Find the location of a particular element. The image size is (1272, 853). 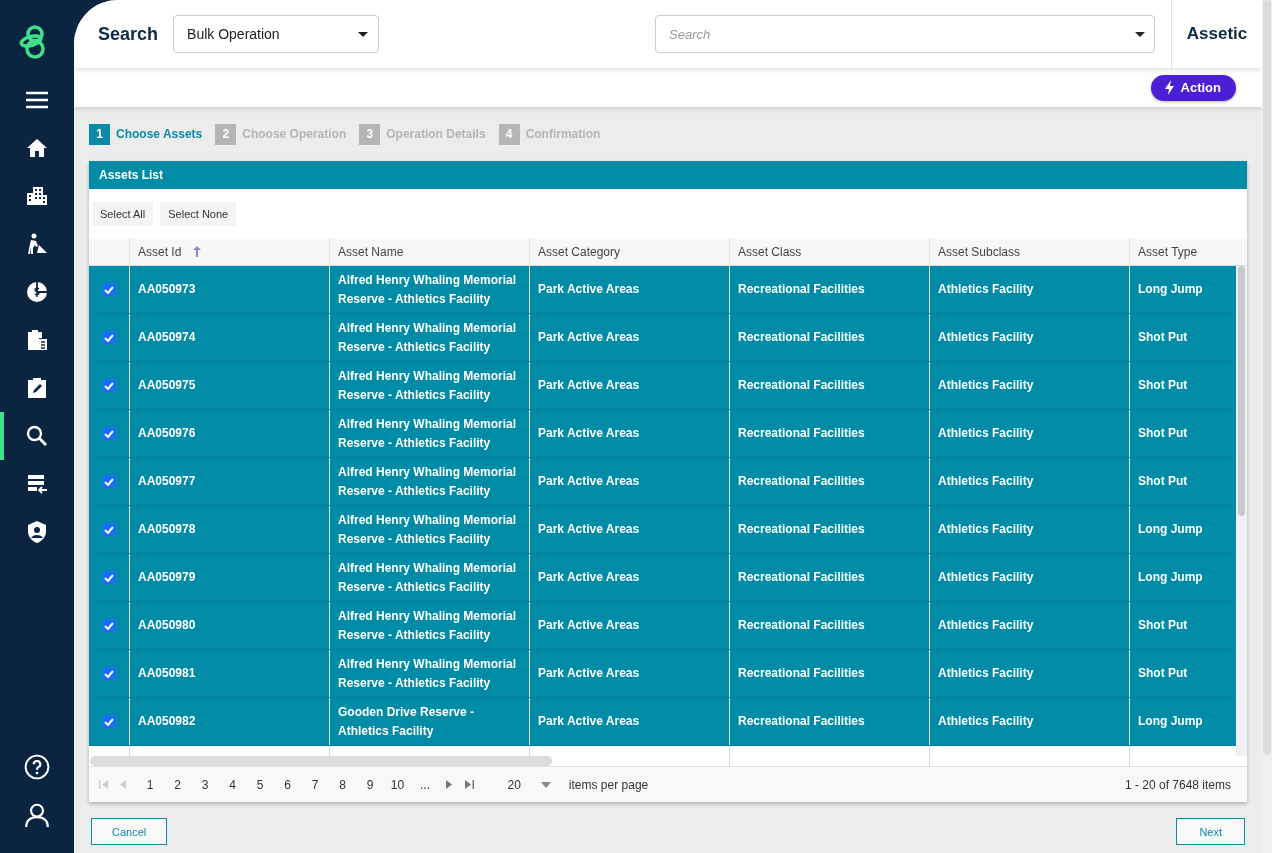

column-header: Asset Subclass is located at coordinates (1029, 251).